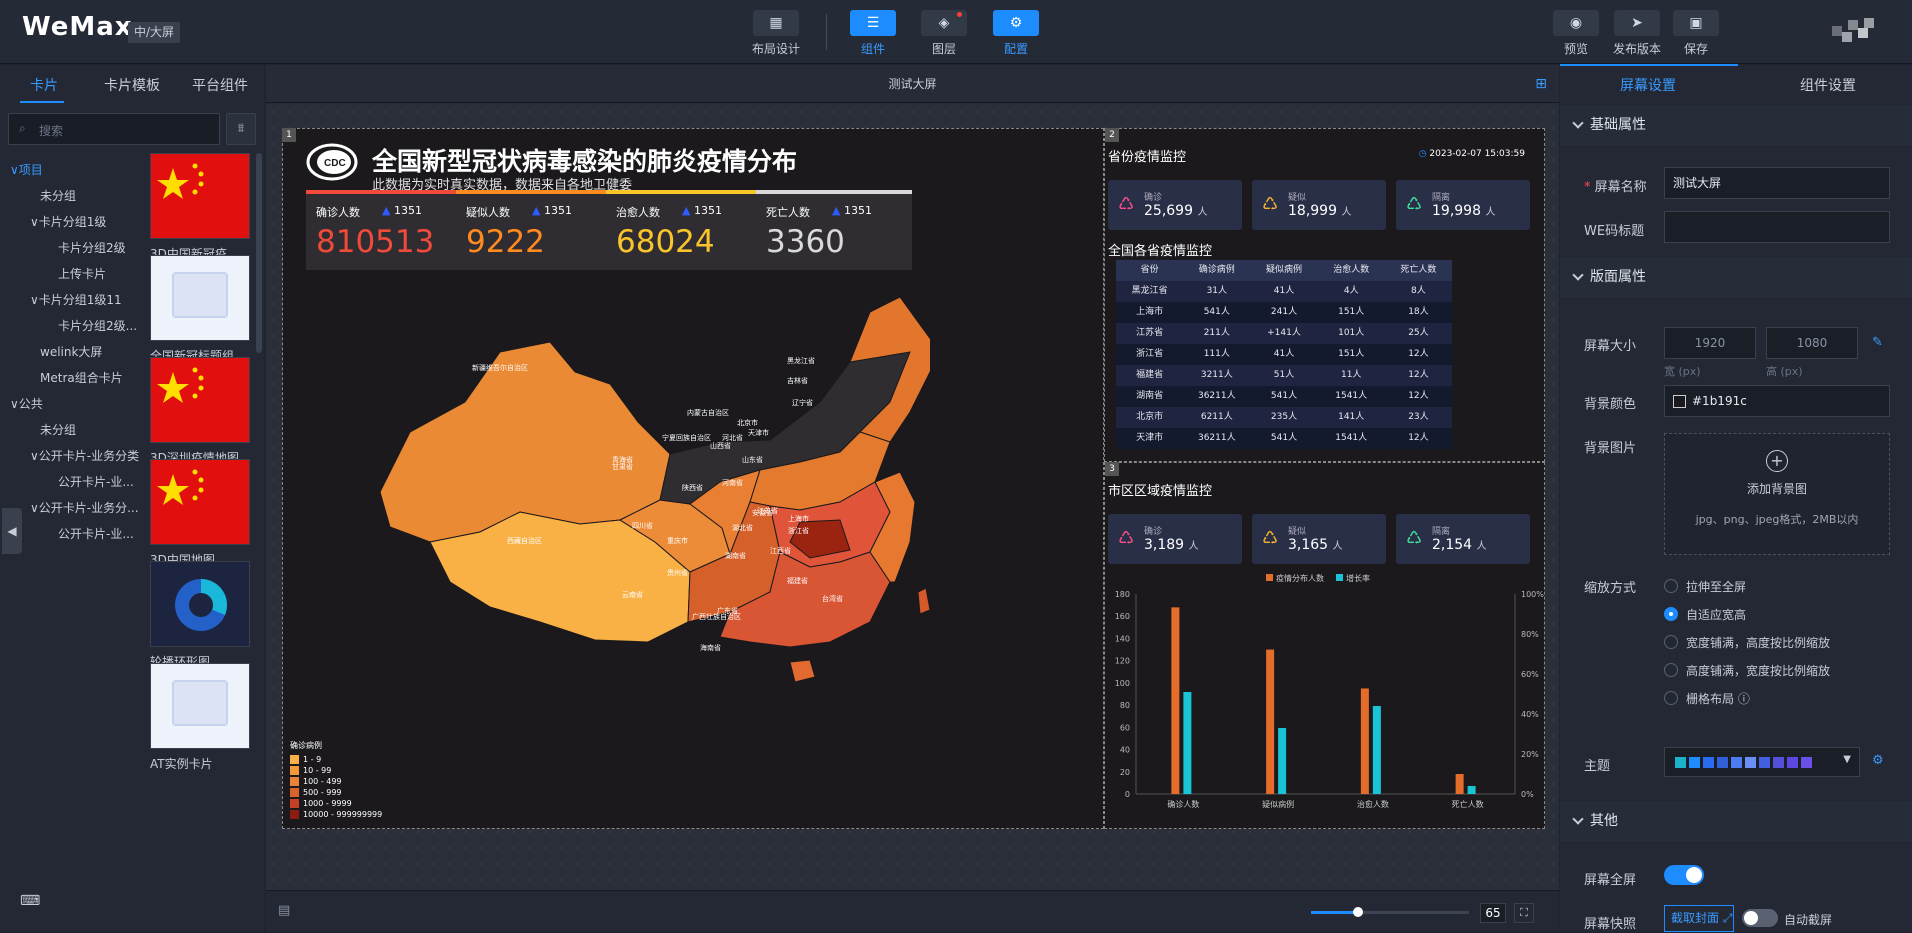 This screenshot has width=1912, height=933. I want to click on zoom-slider, so click(1390, 912).